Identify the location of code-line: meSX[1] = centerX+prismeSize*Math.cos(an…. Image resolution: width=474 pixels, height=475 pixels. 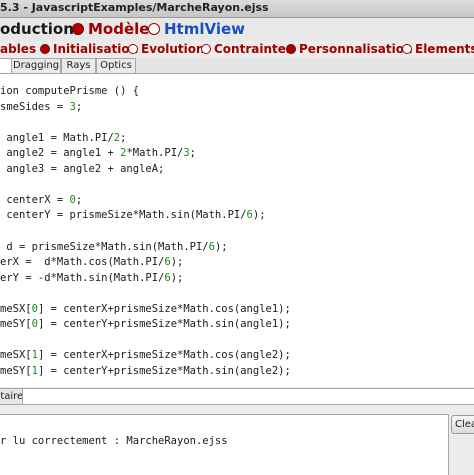
(145, 355).